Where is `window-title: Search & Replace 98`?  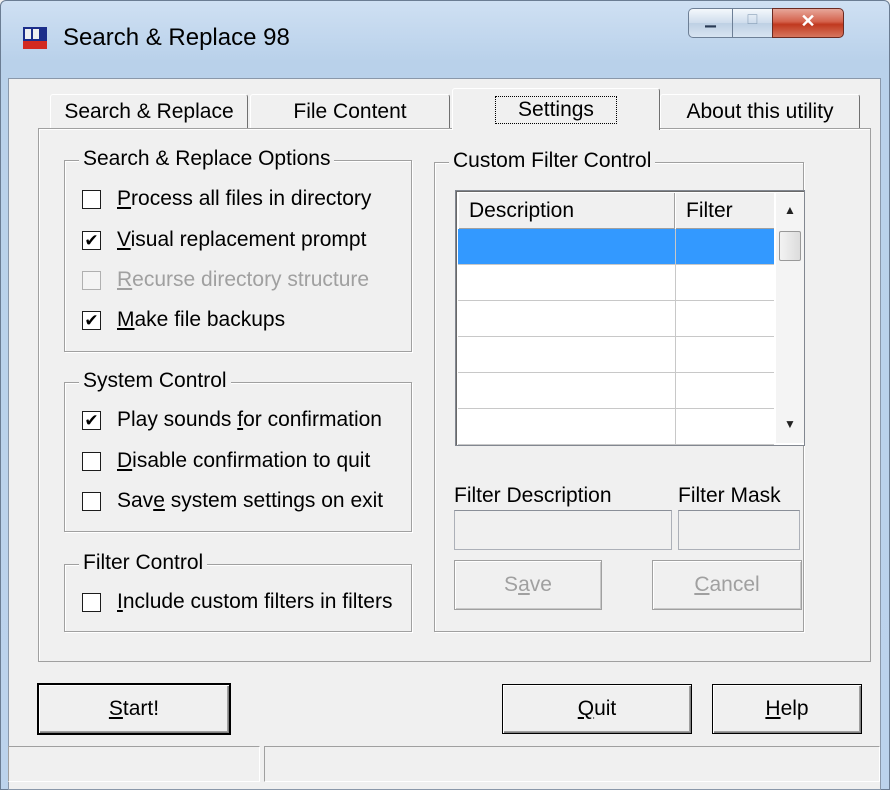
window-title: Search & Replace 98 is located at coordinates (176, 37).